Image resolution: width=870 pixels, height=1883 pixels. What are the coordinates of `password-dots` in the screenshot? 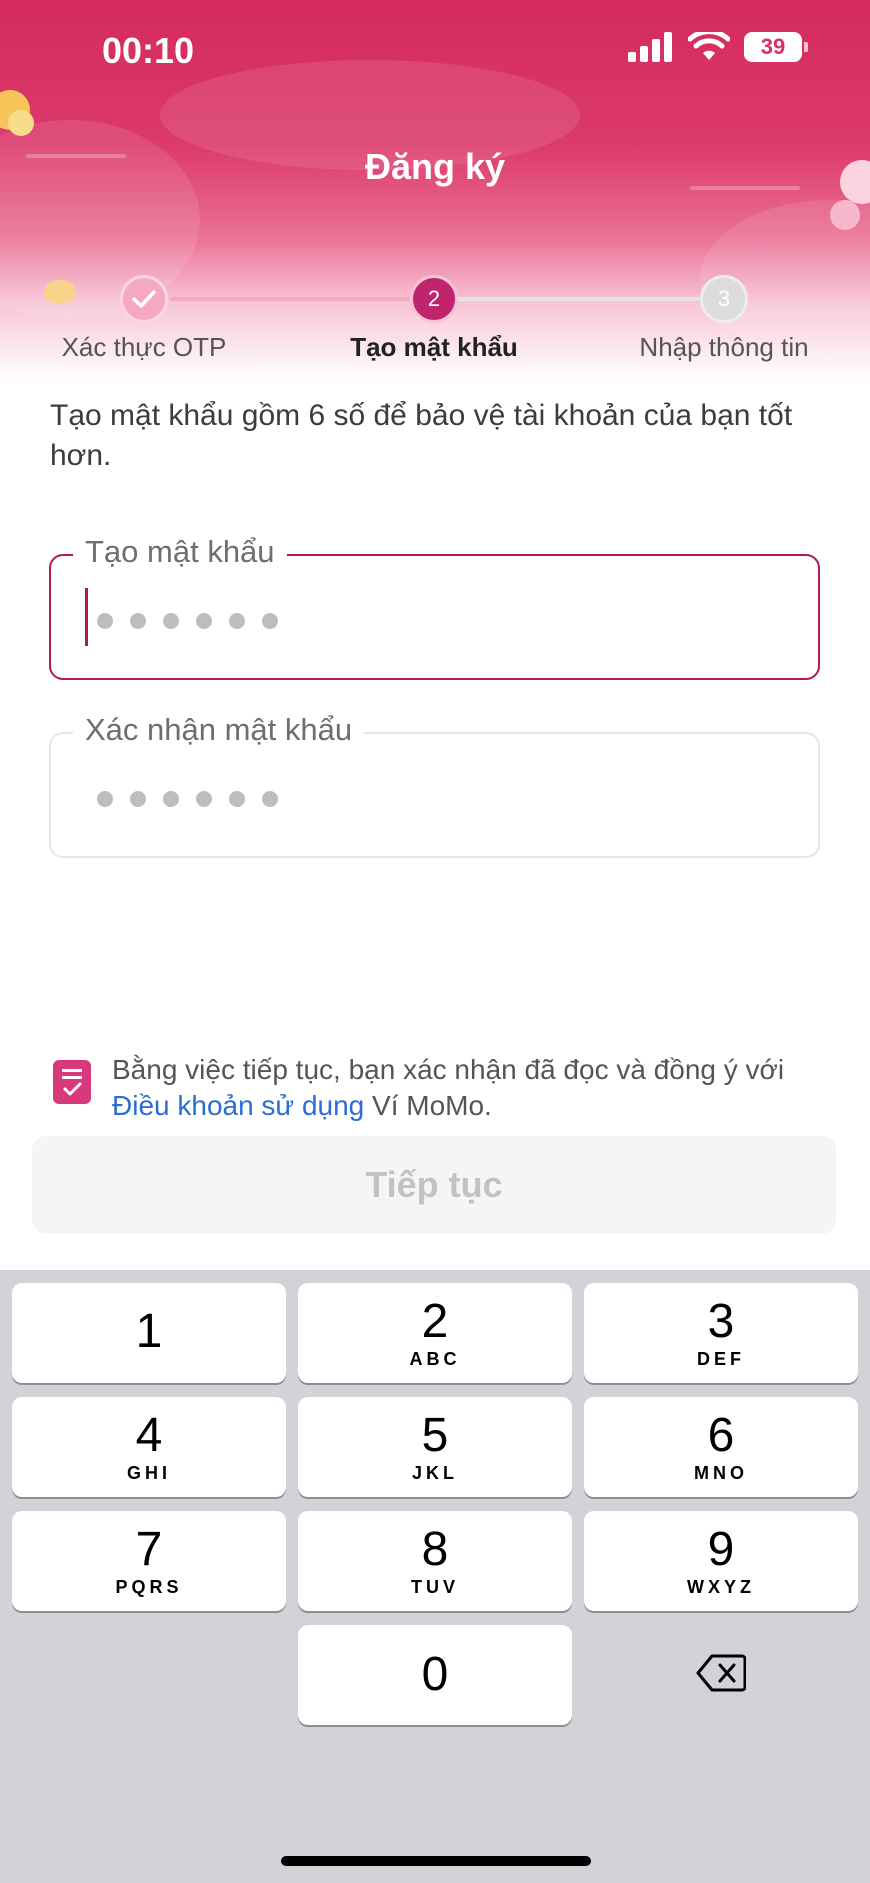 It's located at (187, 621).